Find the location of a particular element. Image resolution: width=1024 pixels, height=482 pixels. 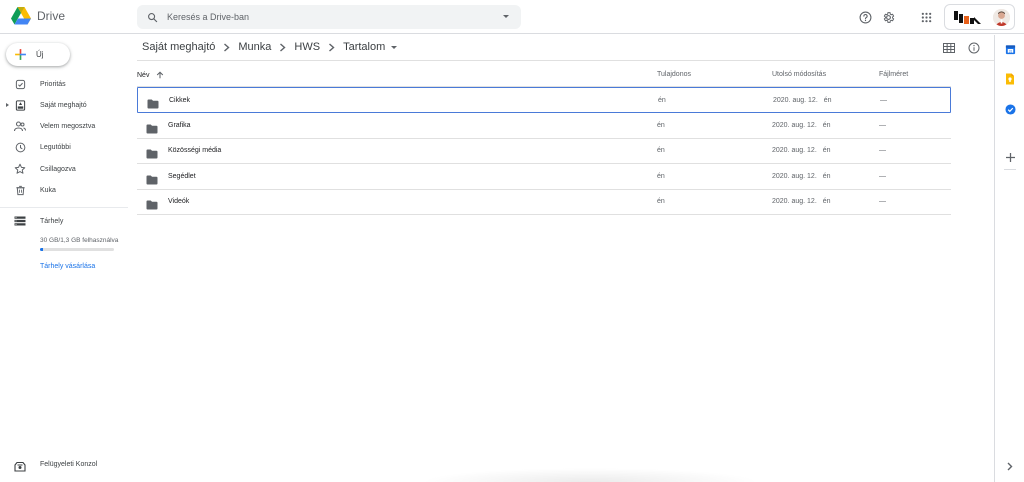

tasks-icon is located at coordinates (1010, 109).